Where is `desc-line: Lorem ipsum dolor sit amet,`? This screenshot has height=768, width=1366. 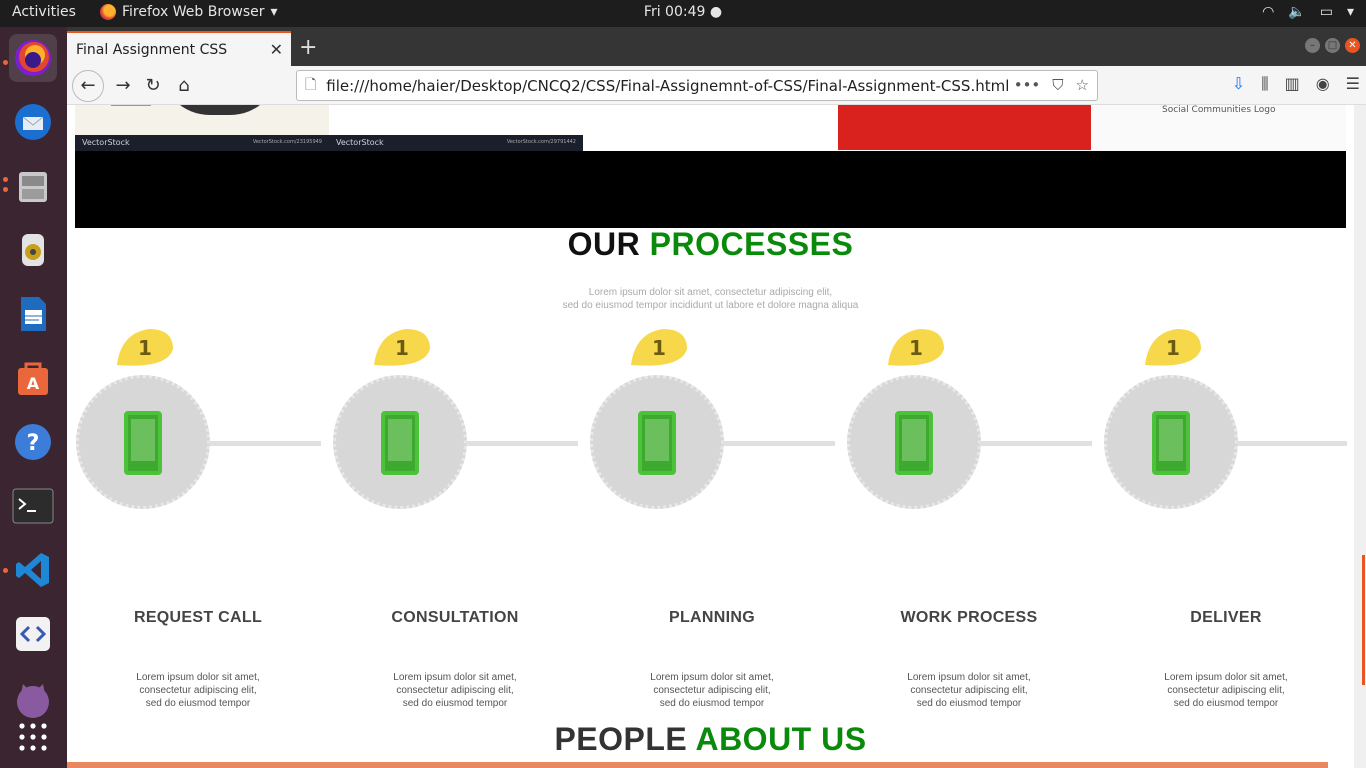 desc-line: Lorem ipsum dolor sit amet, is located at coordinates (198, 677).